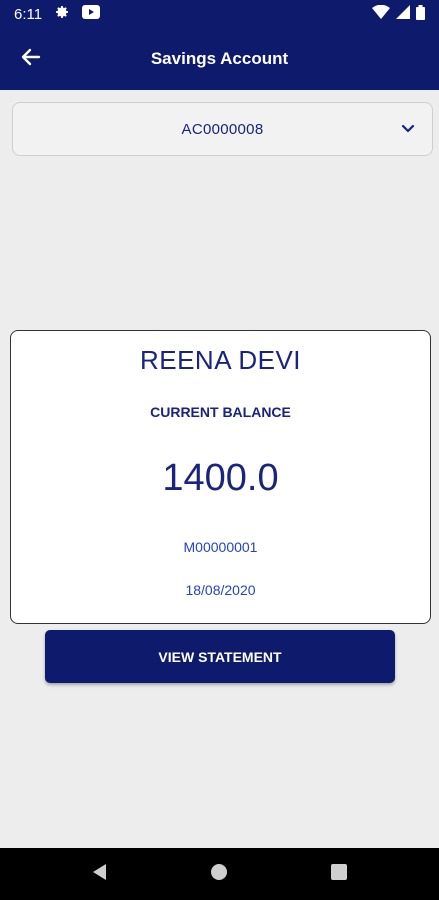 The width and height of the screenshot is (439, 900). Describe the element at coordinates (220, 656) in the screenshot. I see `view-statement-button: VIEW STATEMENT` at that location.